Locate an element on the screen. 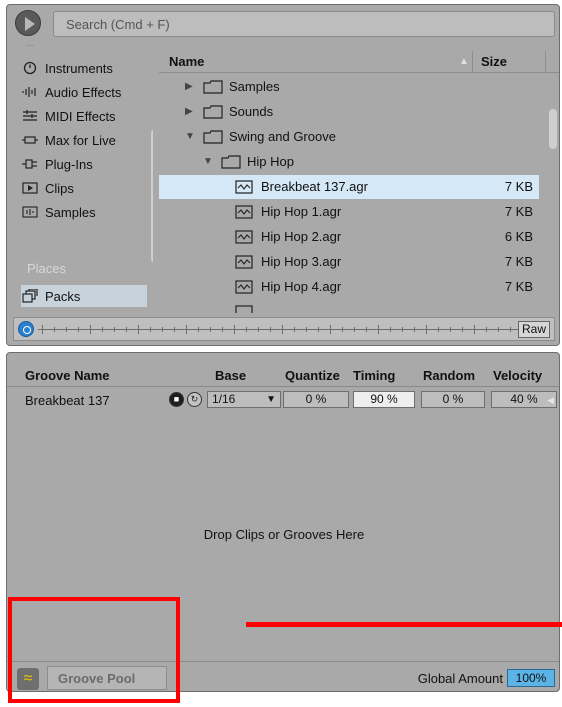 This screenshot has height=707, width=562. column-header-size: Size is located at coordinates (494, 61).